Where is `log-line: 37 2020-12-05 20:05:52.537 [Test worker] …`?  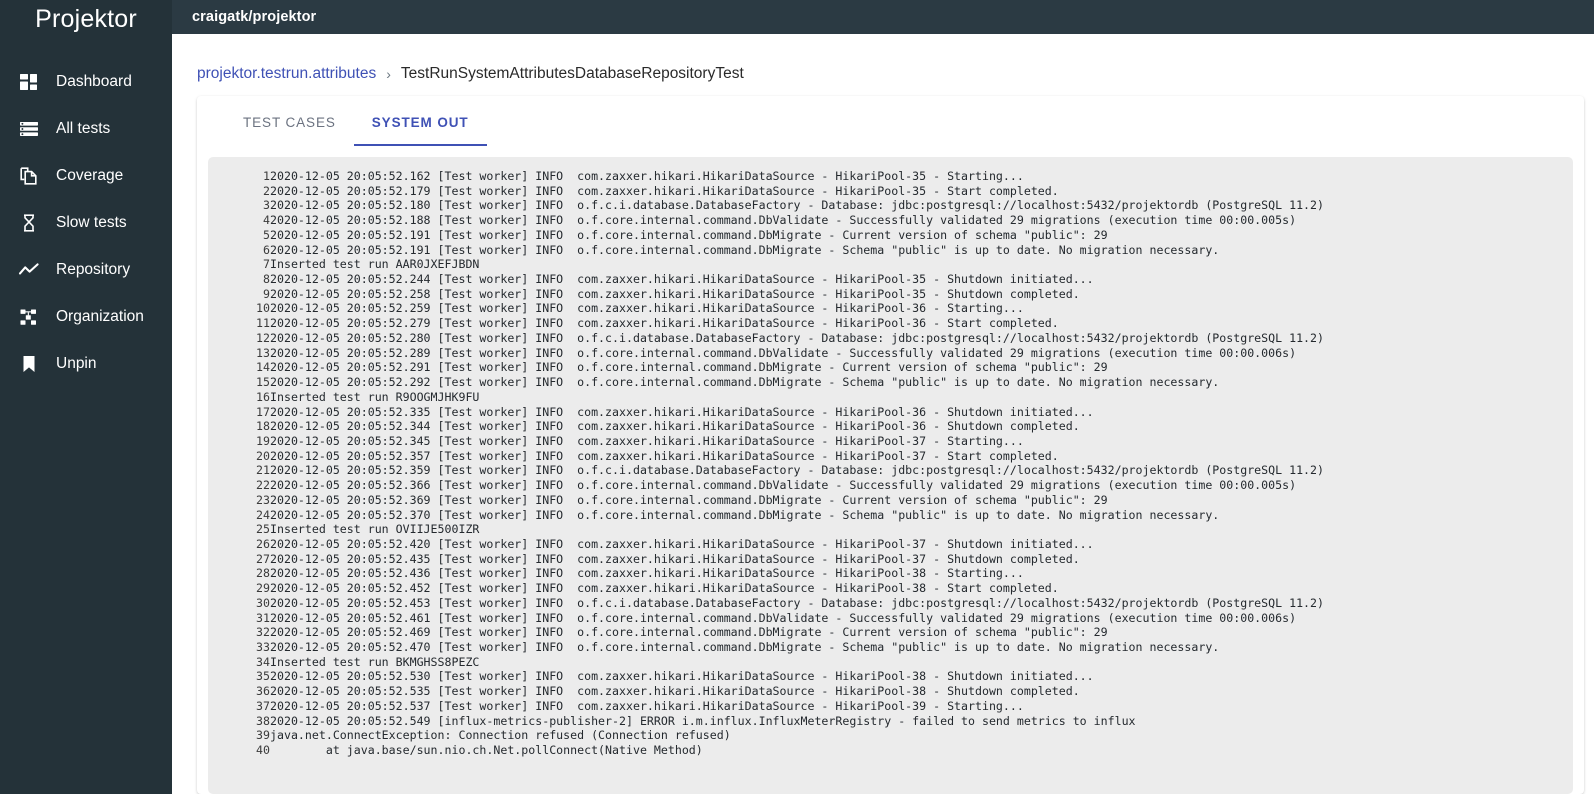
log-line: 37 2020-12-05 20:05:52.537 [Test worker] … is located at coordinates (890, 706).